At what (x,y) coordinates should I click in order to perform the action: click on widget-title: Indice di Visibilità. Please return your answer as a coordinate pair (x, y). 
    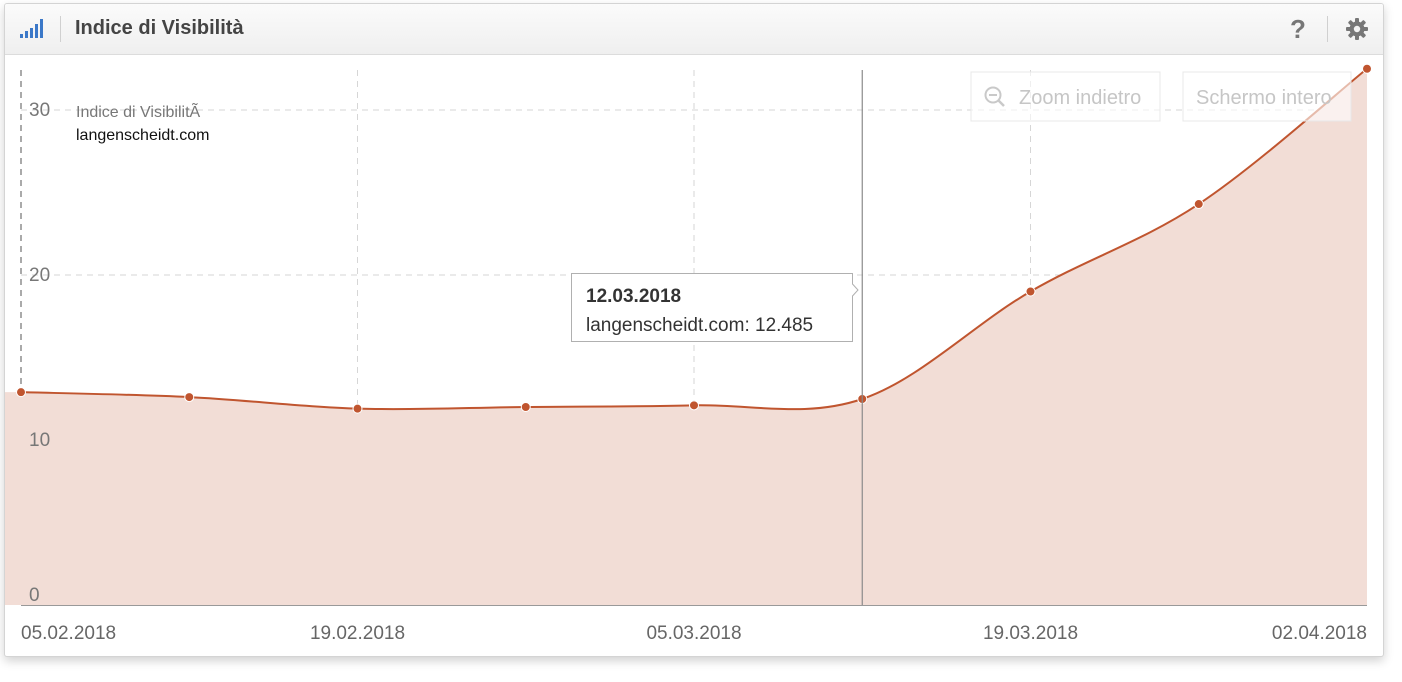
    Looking at the image, I should click on (159, 28).